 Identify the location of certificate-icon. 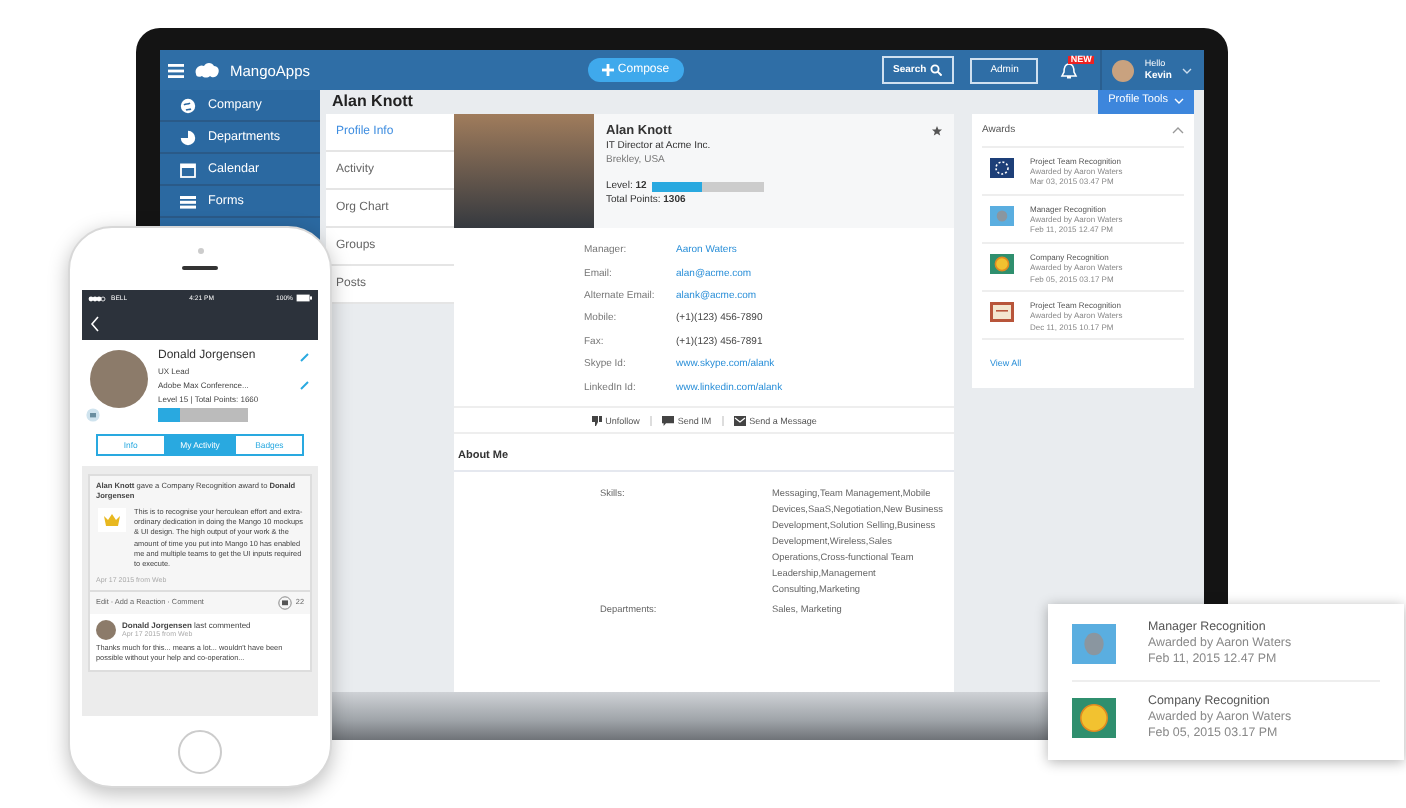
(1002, 312).